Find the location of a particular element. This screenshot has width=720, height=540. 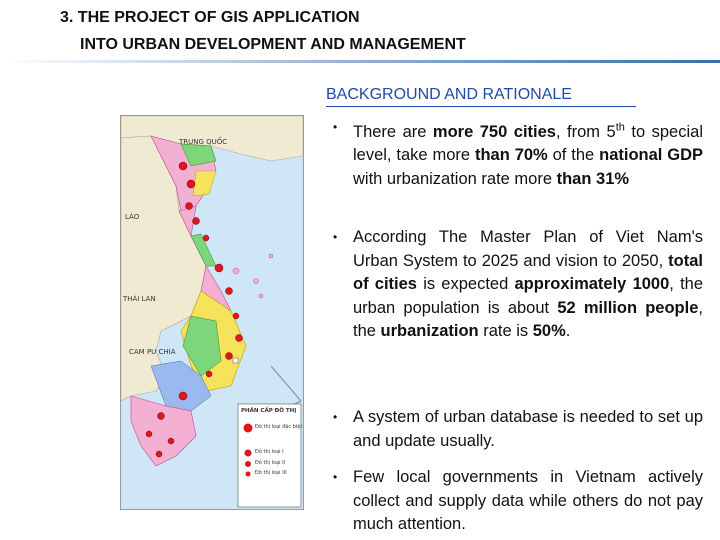

bullet-text-bold: 50% is located at coordinates (549, 331).